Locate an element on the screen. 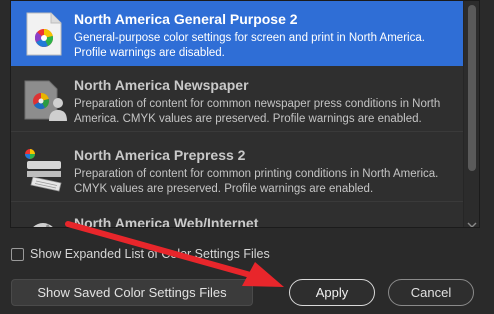 The image size is (494, 314). list-scrollbar is located at coordinates (471, 114).